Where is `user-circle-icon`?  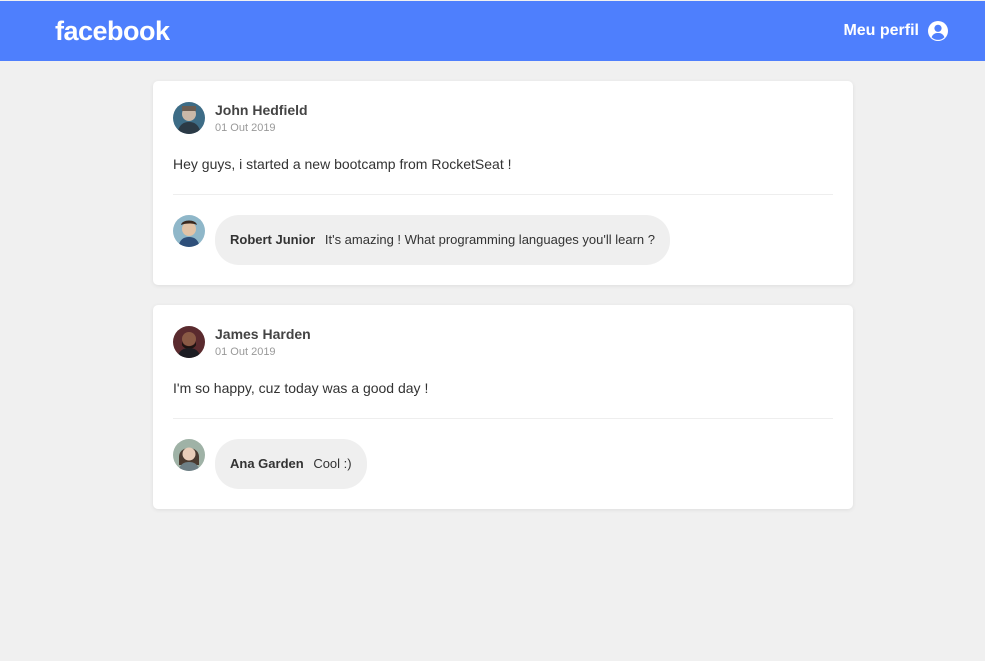
user-circle-icon is located at coordinates (938, 31).